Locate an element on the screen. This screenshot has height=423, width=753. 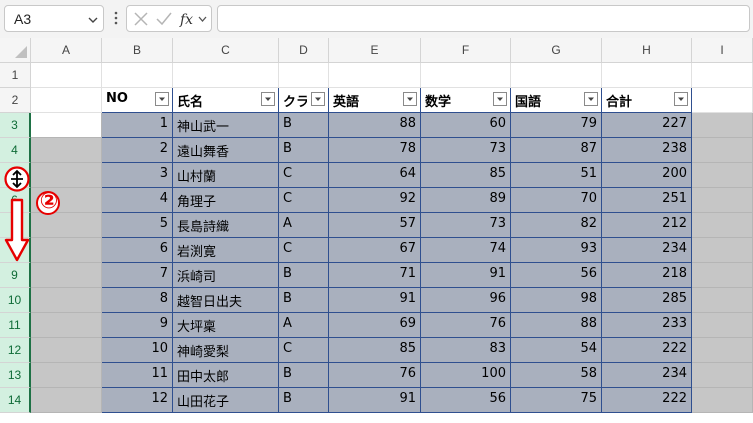
cell-B14: 12 is located at coordinates (137, 400).